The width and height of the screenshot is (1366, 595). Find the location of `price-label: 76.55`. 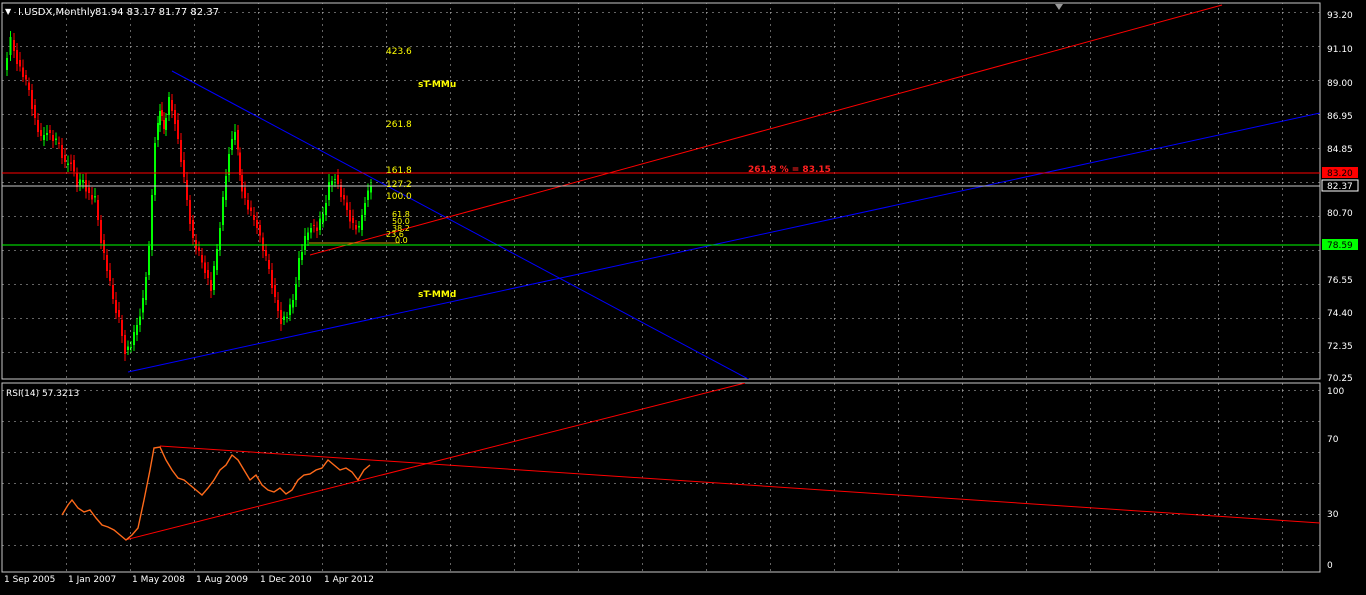

price-label: 76.55 is located at coordinates (1340, 281).